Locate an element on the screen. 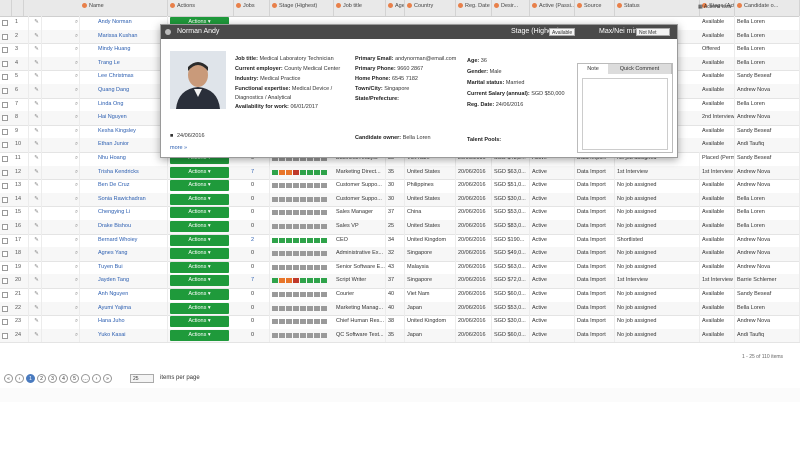 This screenshot has width=800, height=476. column-header: Jobs is located at coordinates (252, 8).